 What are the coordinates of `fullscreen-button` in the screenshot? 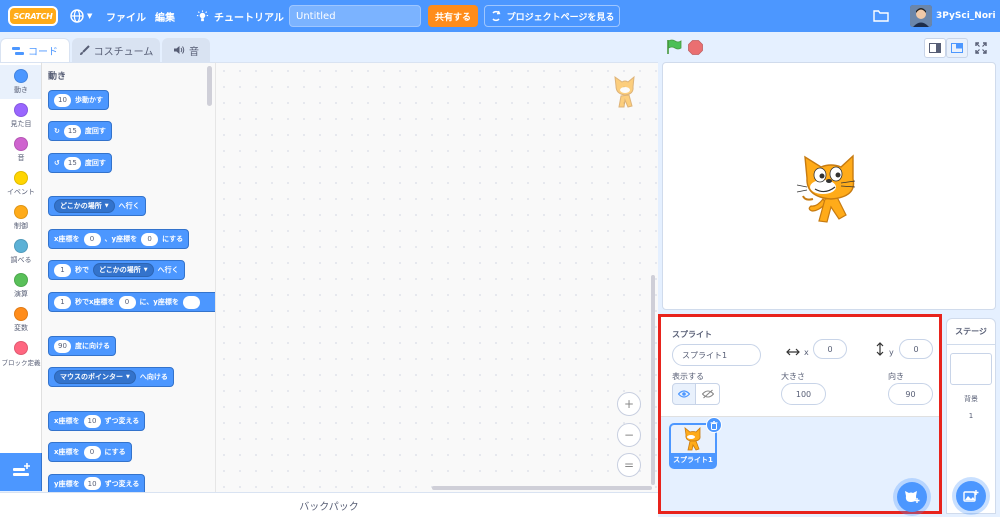 It's located at (981, 48).